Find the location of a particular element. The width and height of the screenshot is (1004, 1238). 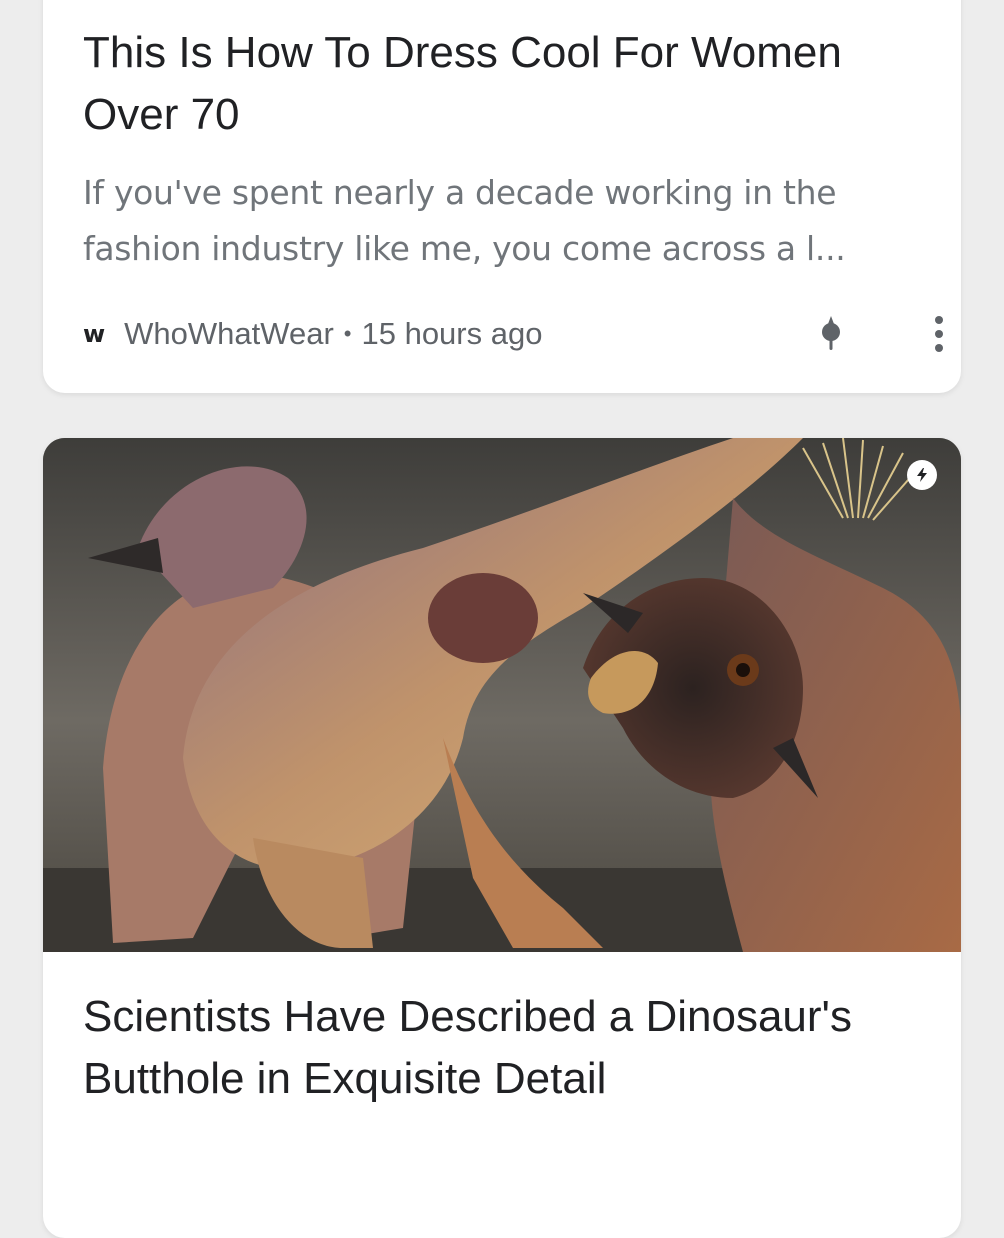

more-vert-icon is located at coordinates (939, 334).